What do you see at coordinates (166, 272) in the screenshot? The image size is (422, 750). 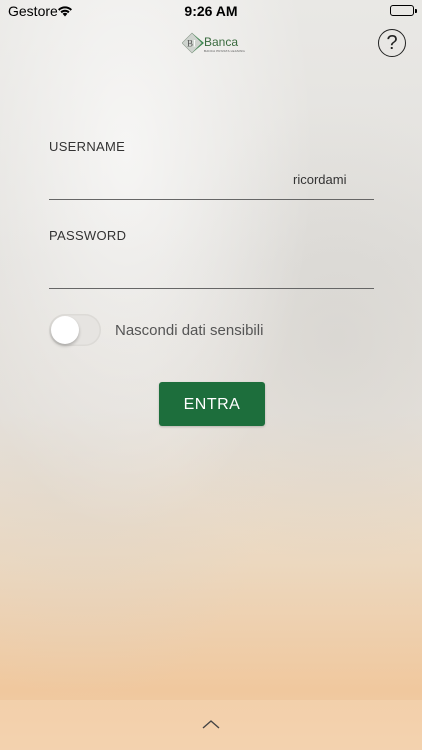 I see `password-input` at bounding box center [166, 272].